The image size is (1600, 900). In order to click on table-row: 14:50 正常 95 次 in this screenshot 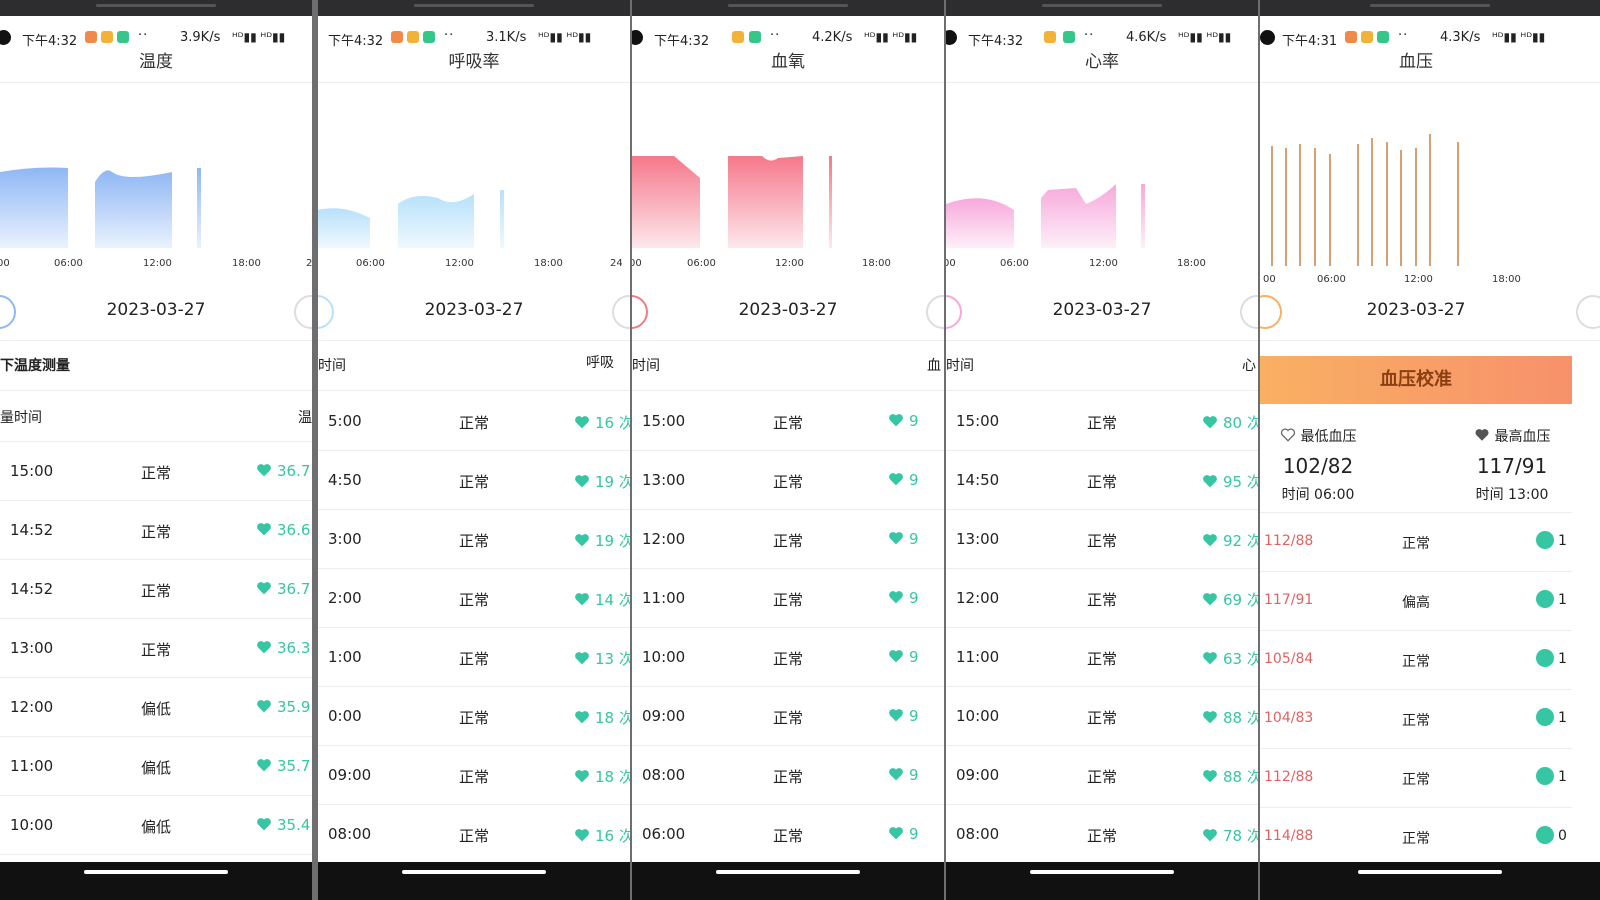, I will do `click(1102, 480)`.